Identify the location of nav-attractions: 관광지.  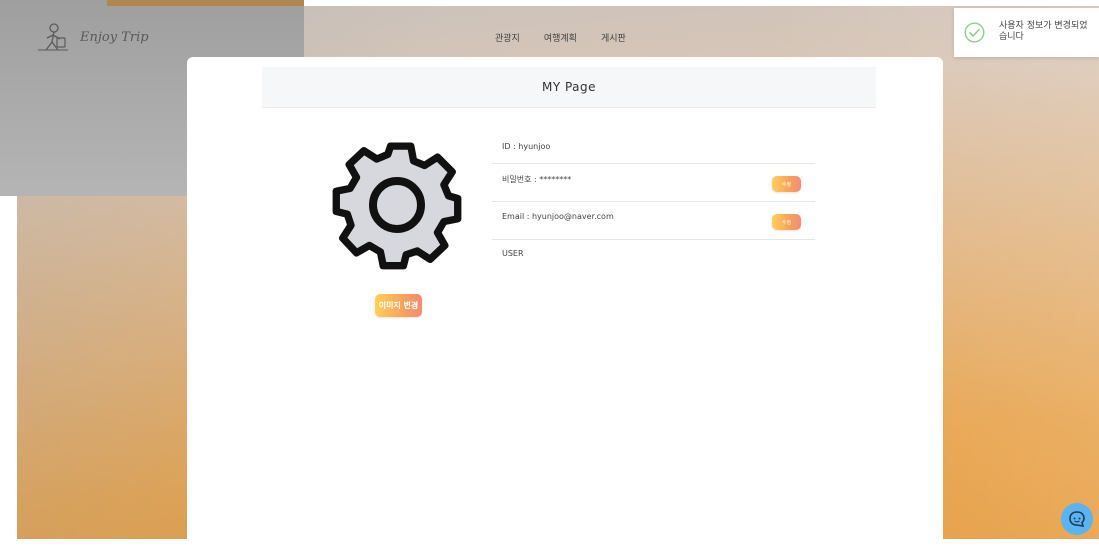
(507, 37).